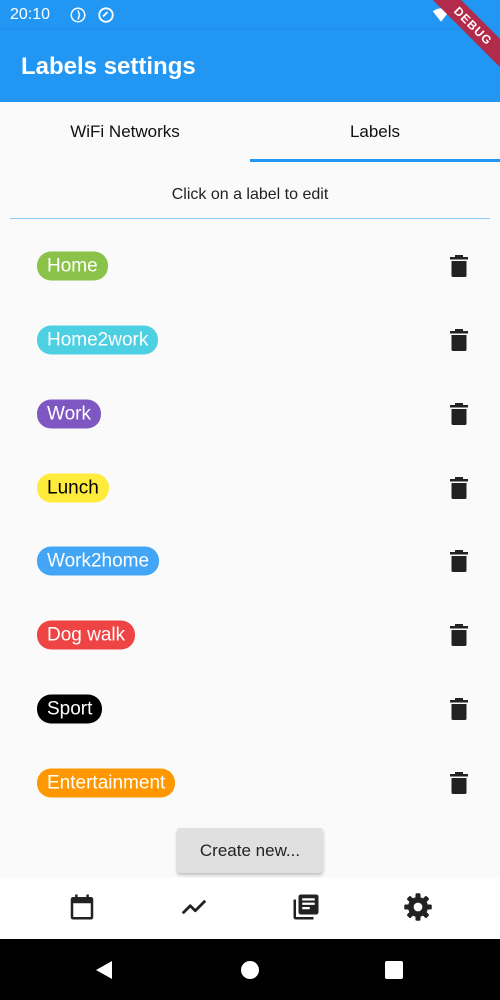 This screenshot has height=1000, width=500. Describe the element at coordinates (250, 635) in the screenshot. I see `label-row: Dog walk` at that location.